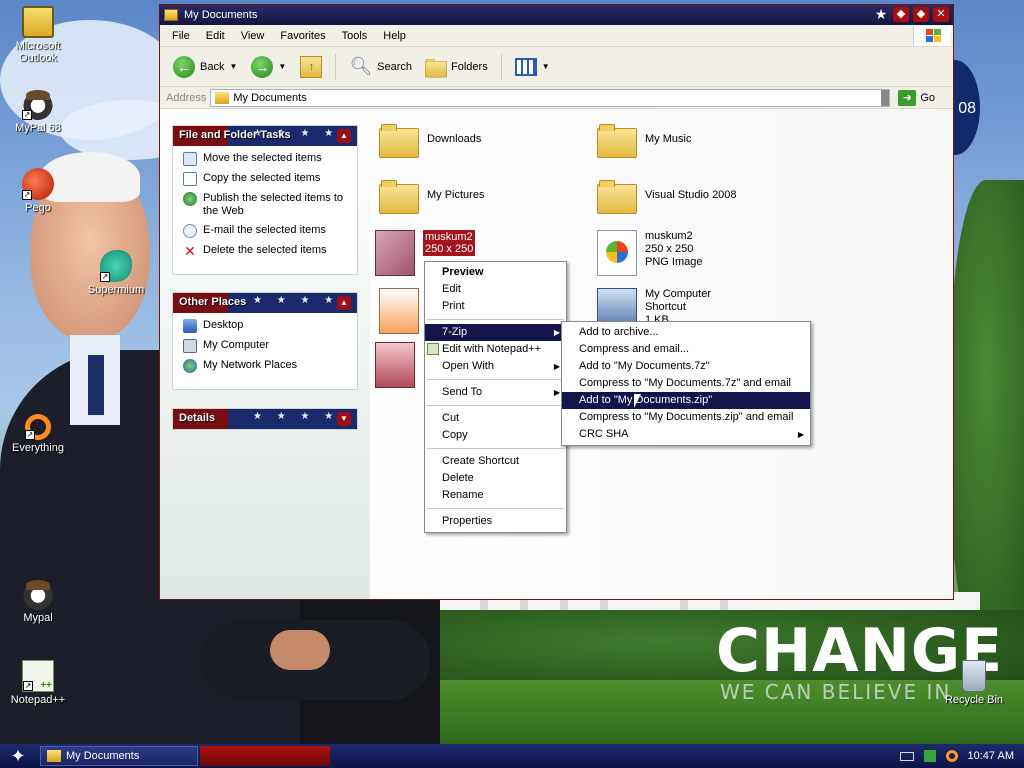 The height and width of the screenshot is (768, 1024). What do you see at coordinates (394, 36) in the screenshot?
I see `menu-help: Help` at bounding box center [394, 36].